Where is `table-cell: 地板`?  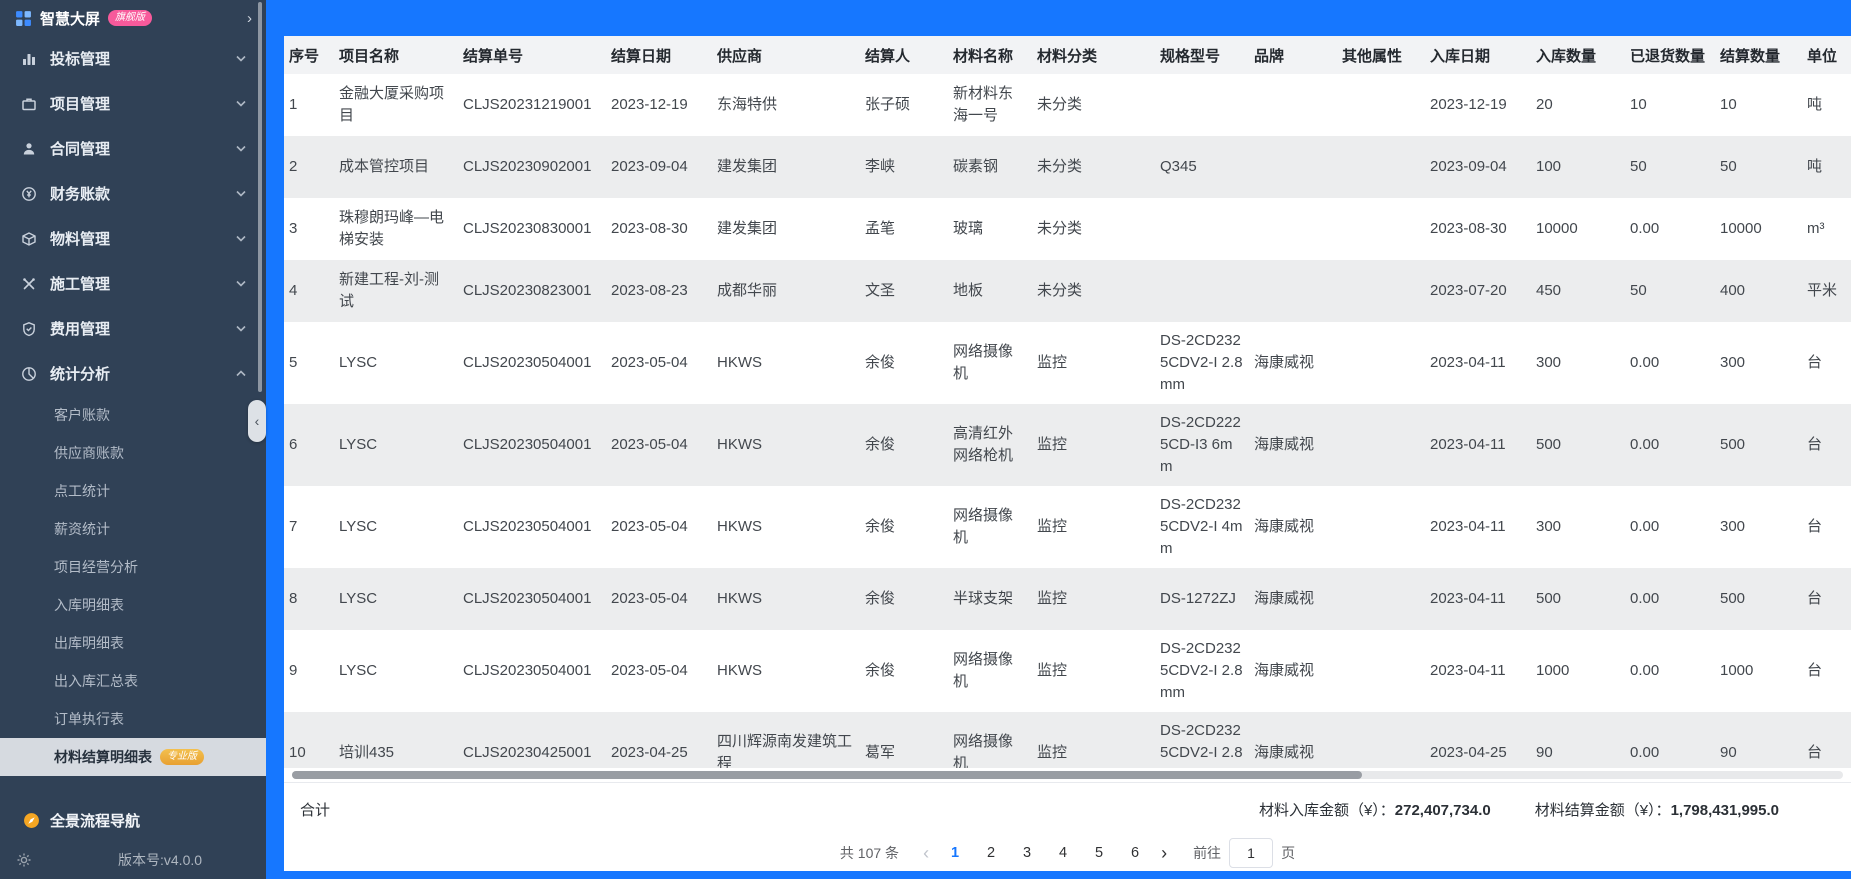
table-cell: 地板 is located at coordinates (968, 290).